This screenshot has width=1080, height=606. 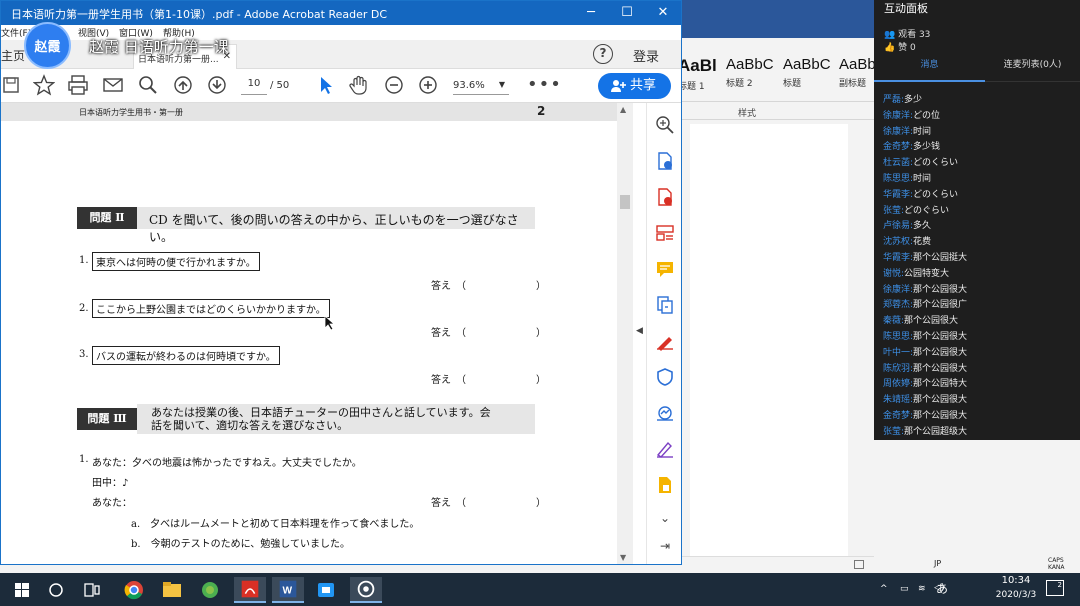 I want to click on tab-home: 主页, so click(x=13, y=55).